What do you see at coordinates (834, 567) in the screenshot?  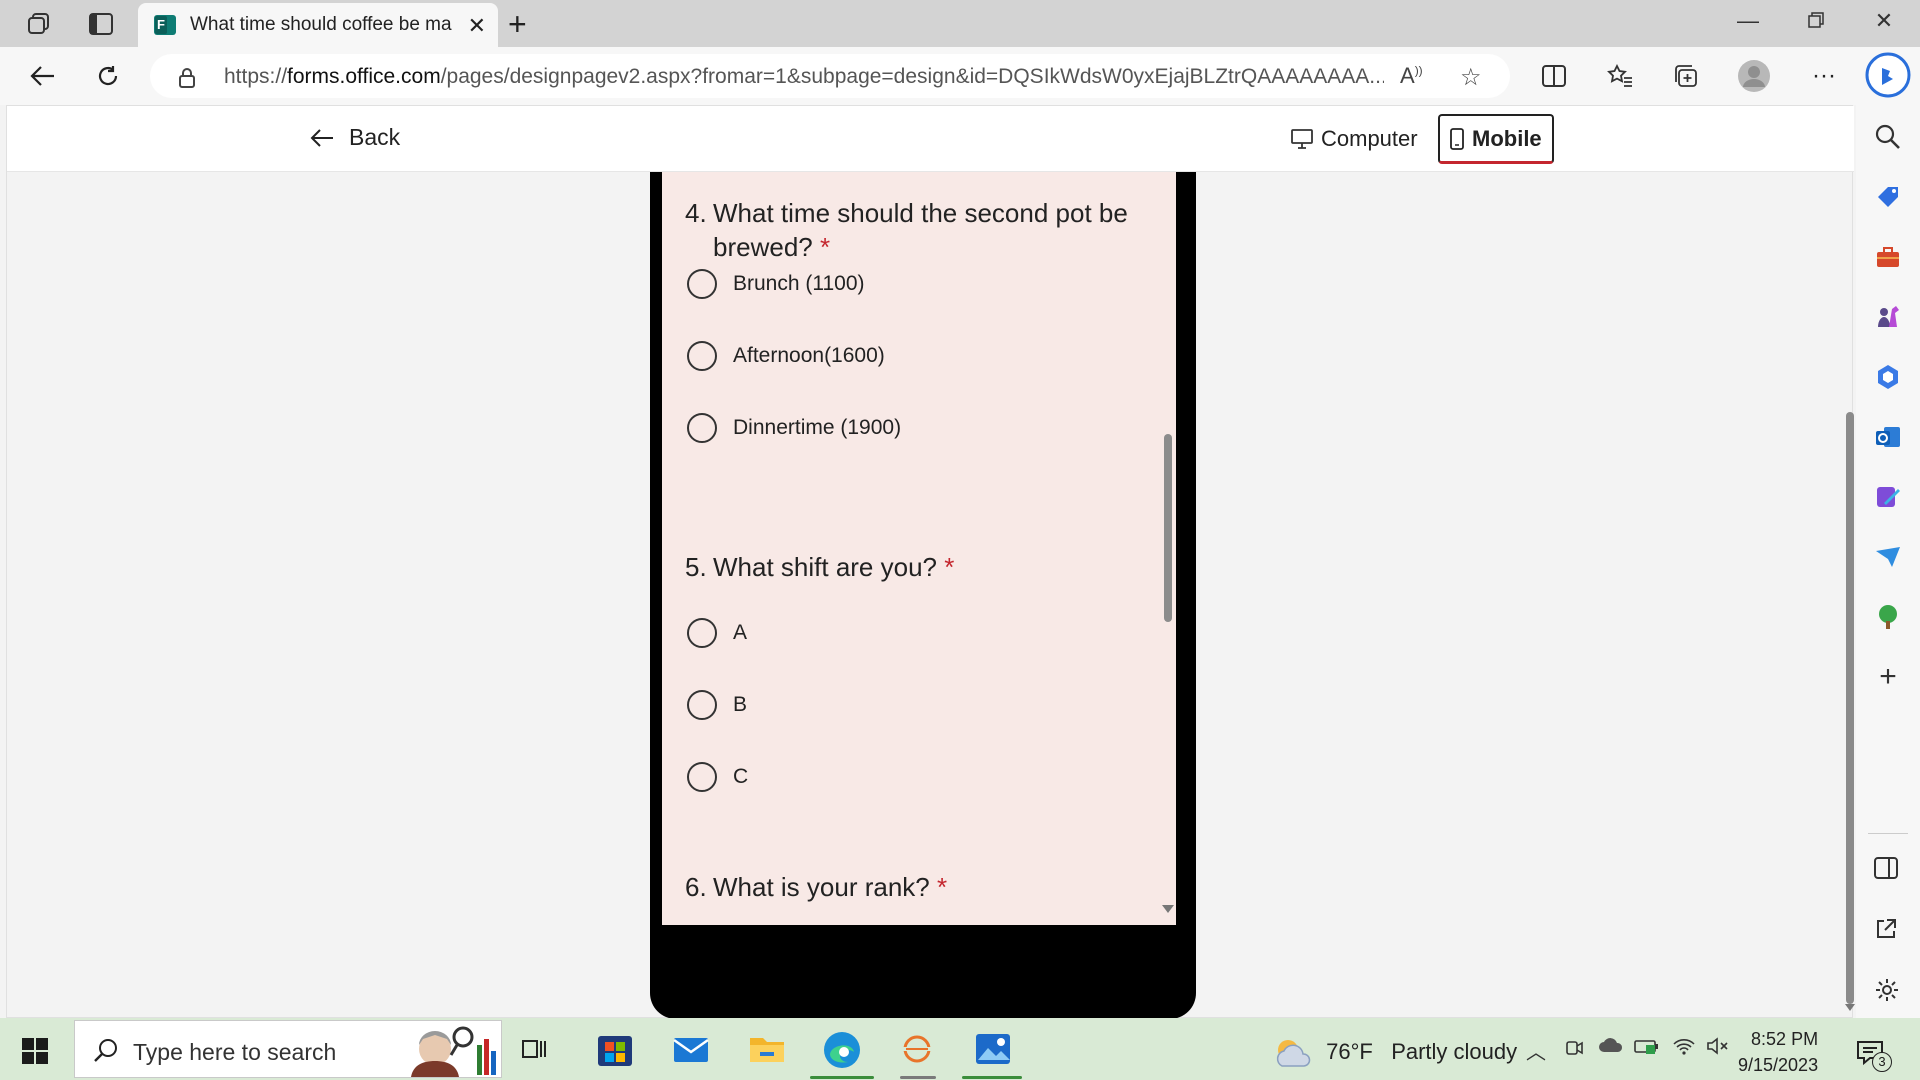 I see `question-text: What shift are you? *` at bounding box center [834, 567].